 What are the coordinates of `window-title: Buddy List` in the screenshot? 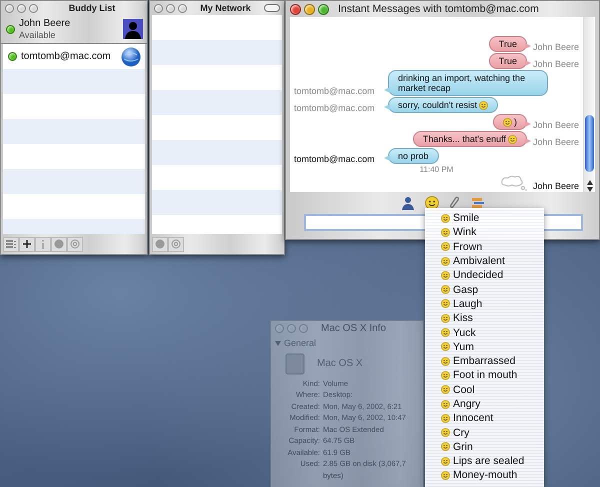 It's located at (92, 8).